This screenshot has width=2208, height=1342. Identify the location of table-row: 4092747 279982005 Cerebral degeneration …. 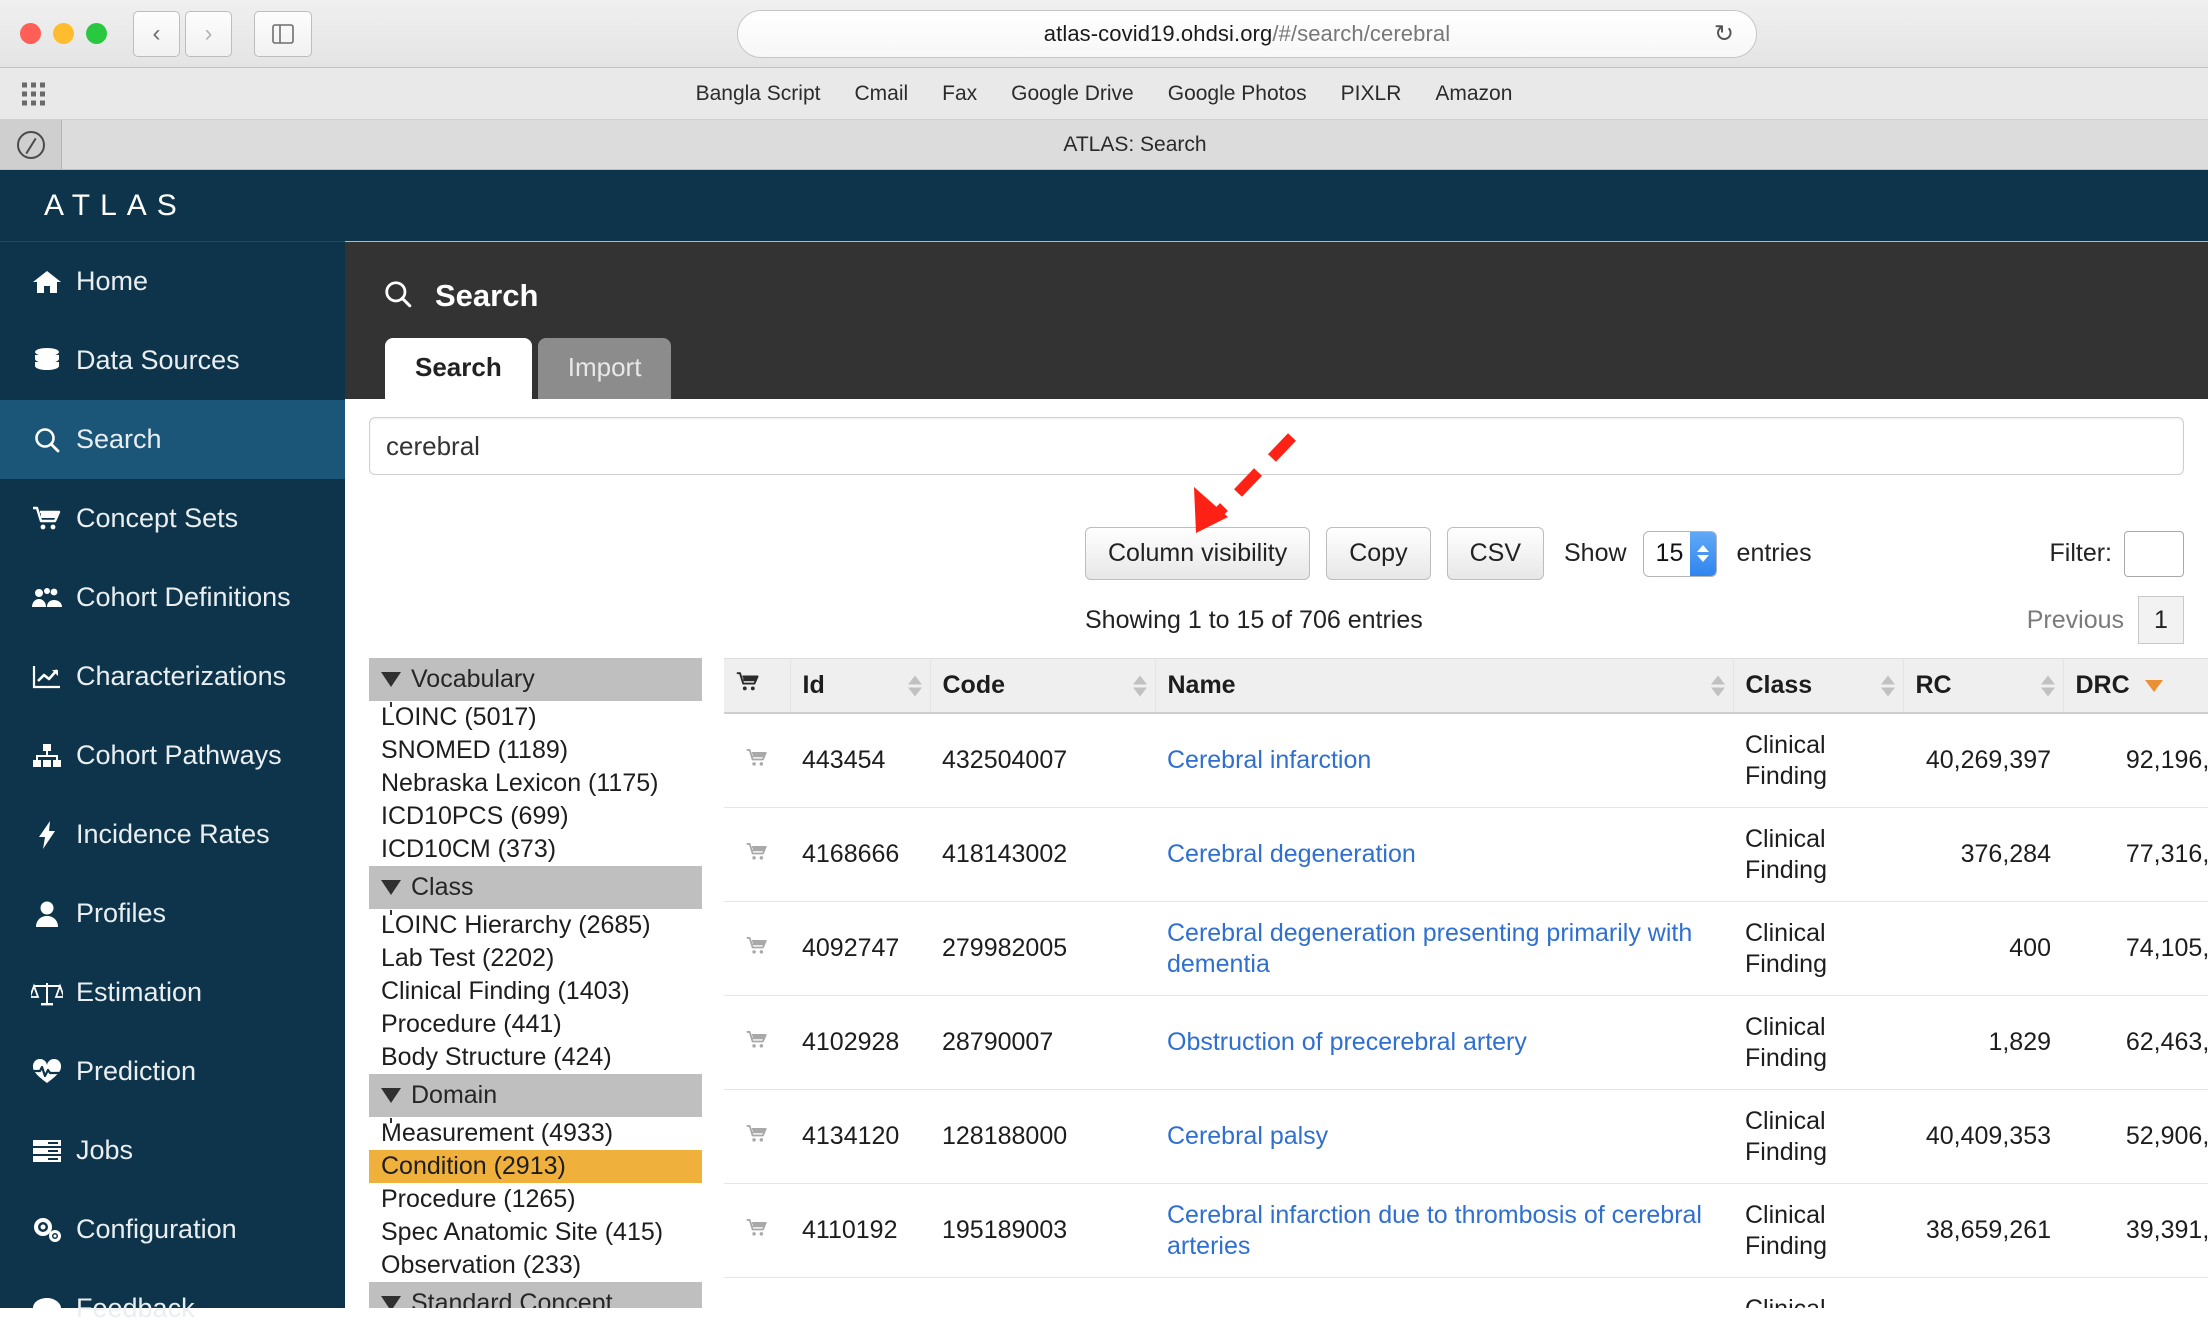
(1466, 948).